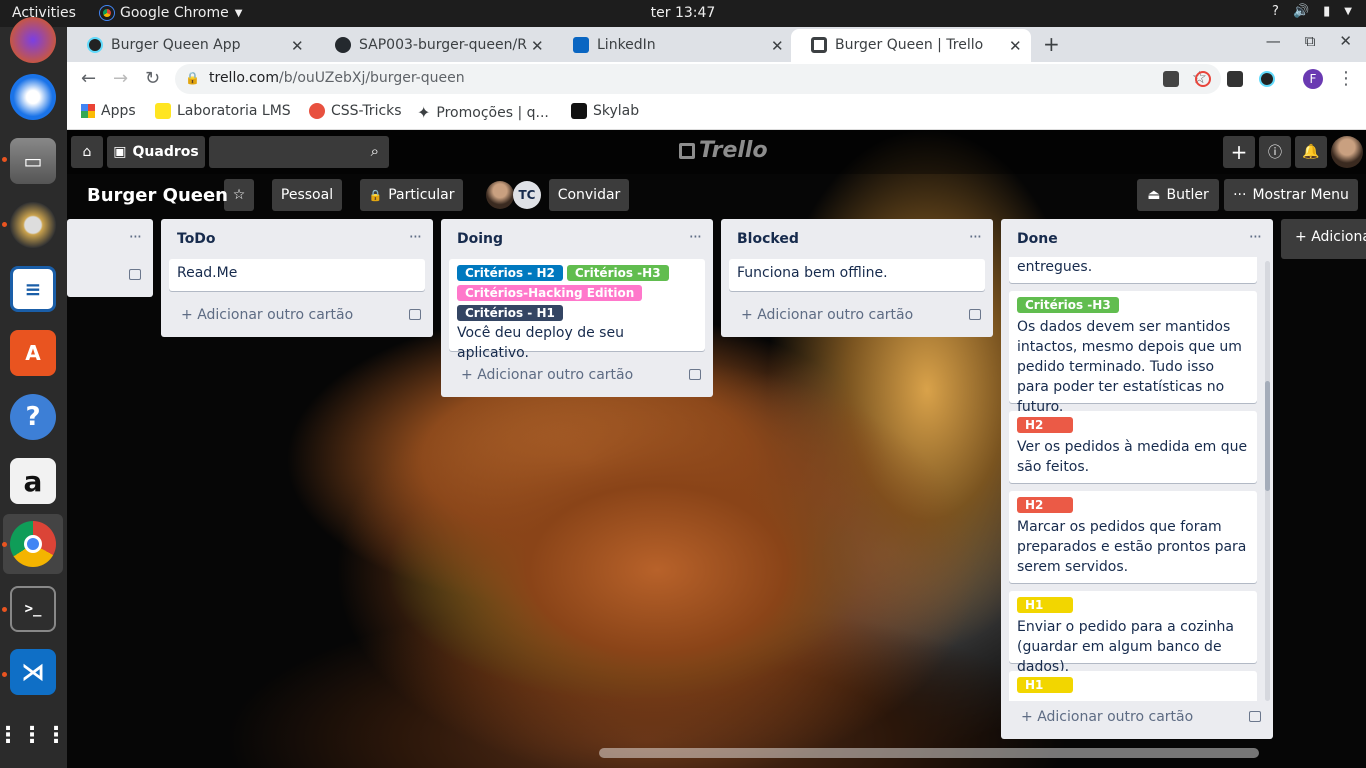 This screenshot has height=768, width=1366. I want to click on search-input: ⌕, so click(299, 152).